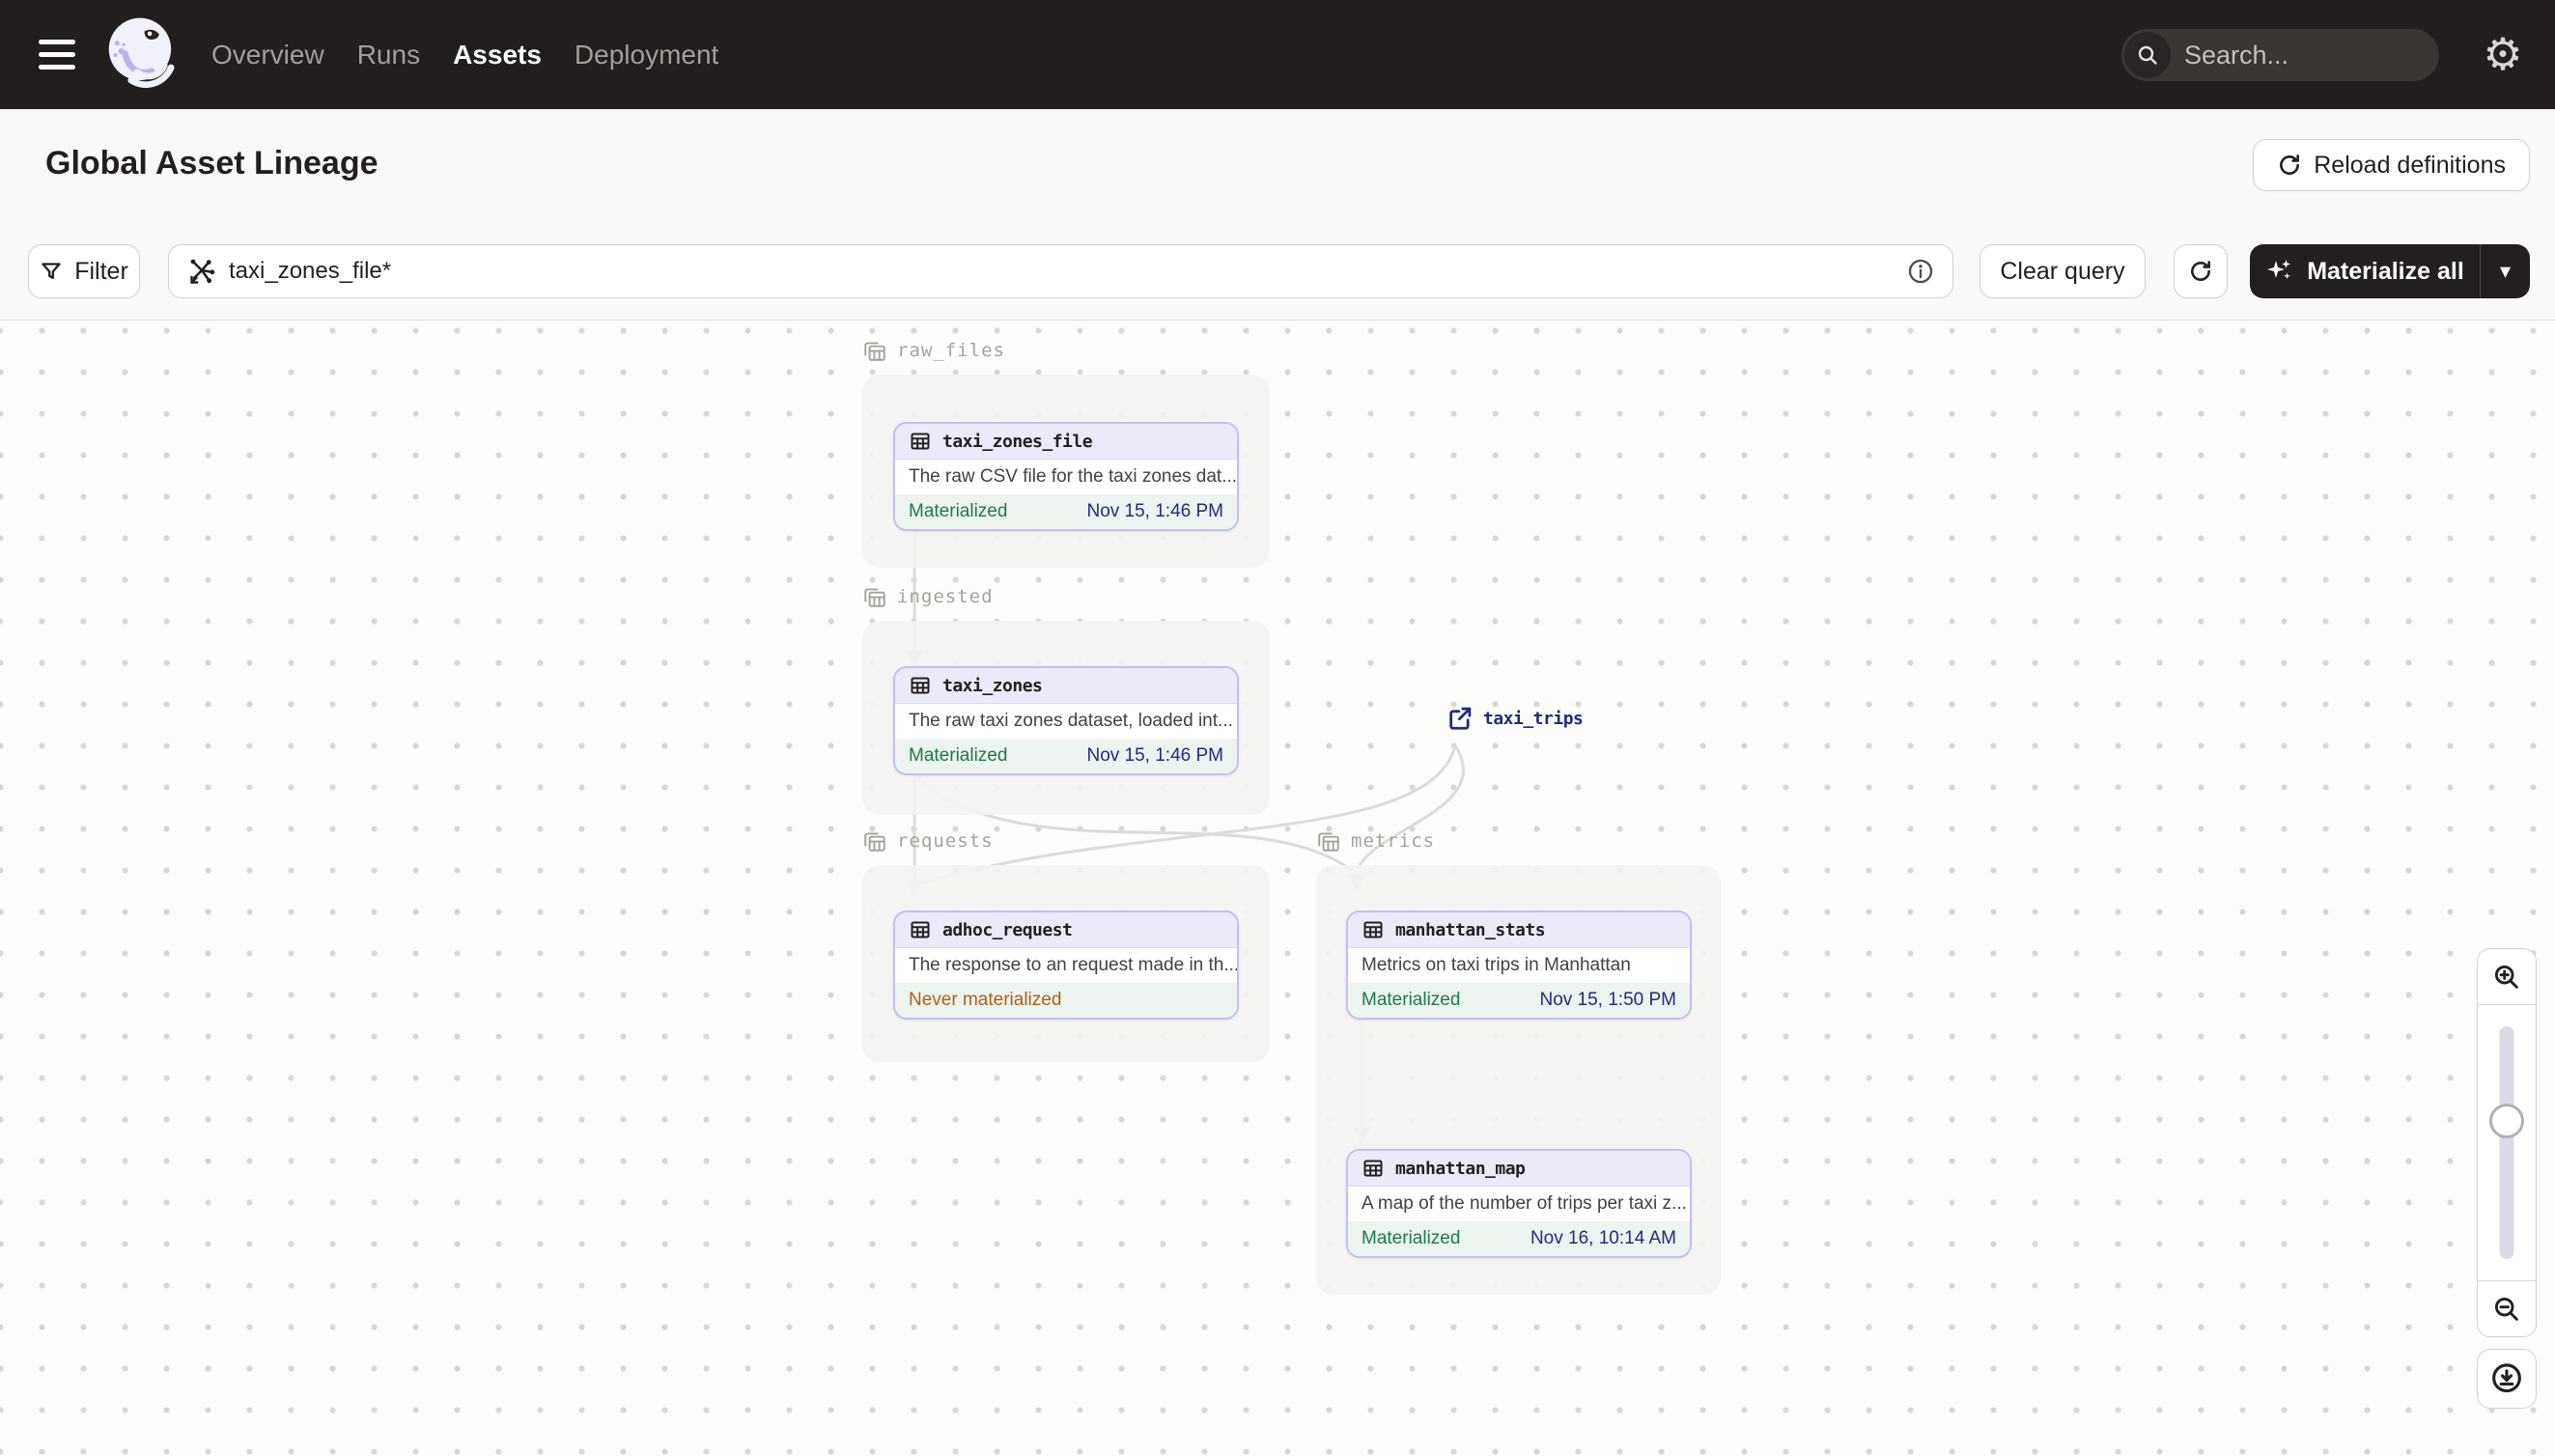  Describe the element at coordinates (1277, 55) in the screenshot. I see `top-nav-bar: Overview Runs Assets Deployment / ⚙` at that location.